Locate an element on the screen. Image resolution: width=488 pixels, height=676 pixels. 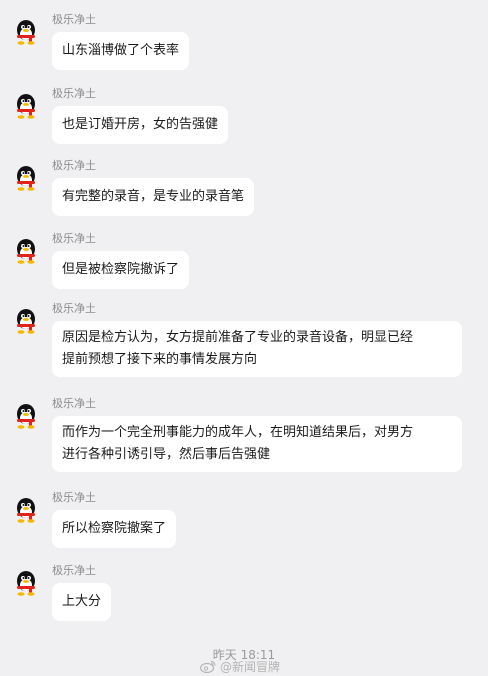
message-text: 山东淄博做了个表率 is located at coordinates (121, 50).